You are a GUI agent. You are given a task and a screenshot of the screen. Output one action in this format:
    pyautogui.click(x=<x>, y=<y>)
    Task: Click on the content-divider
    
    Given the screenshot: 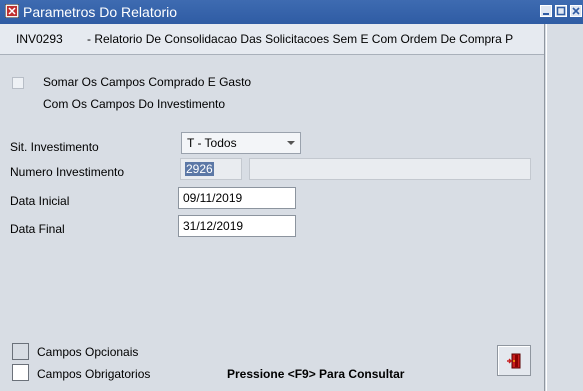 What is the action you would take?
    pyautogui.click(x=544, y=207)
    